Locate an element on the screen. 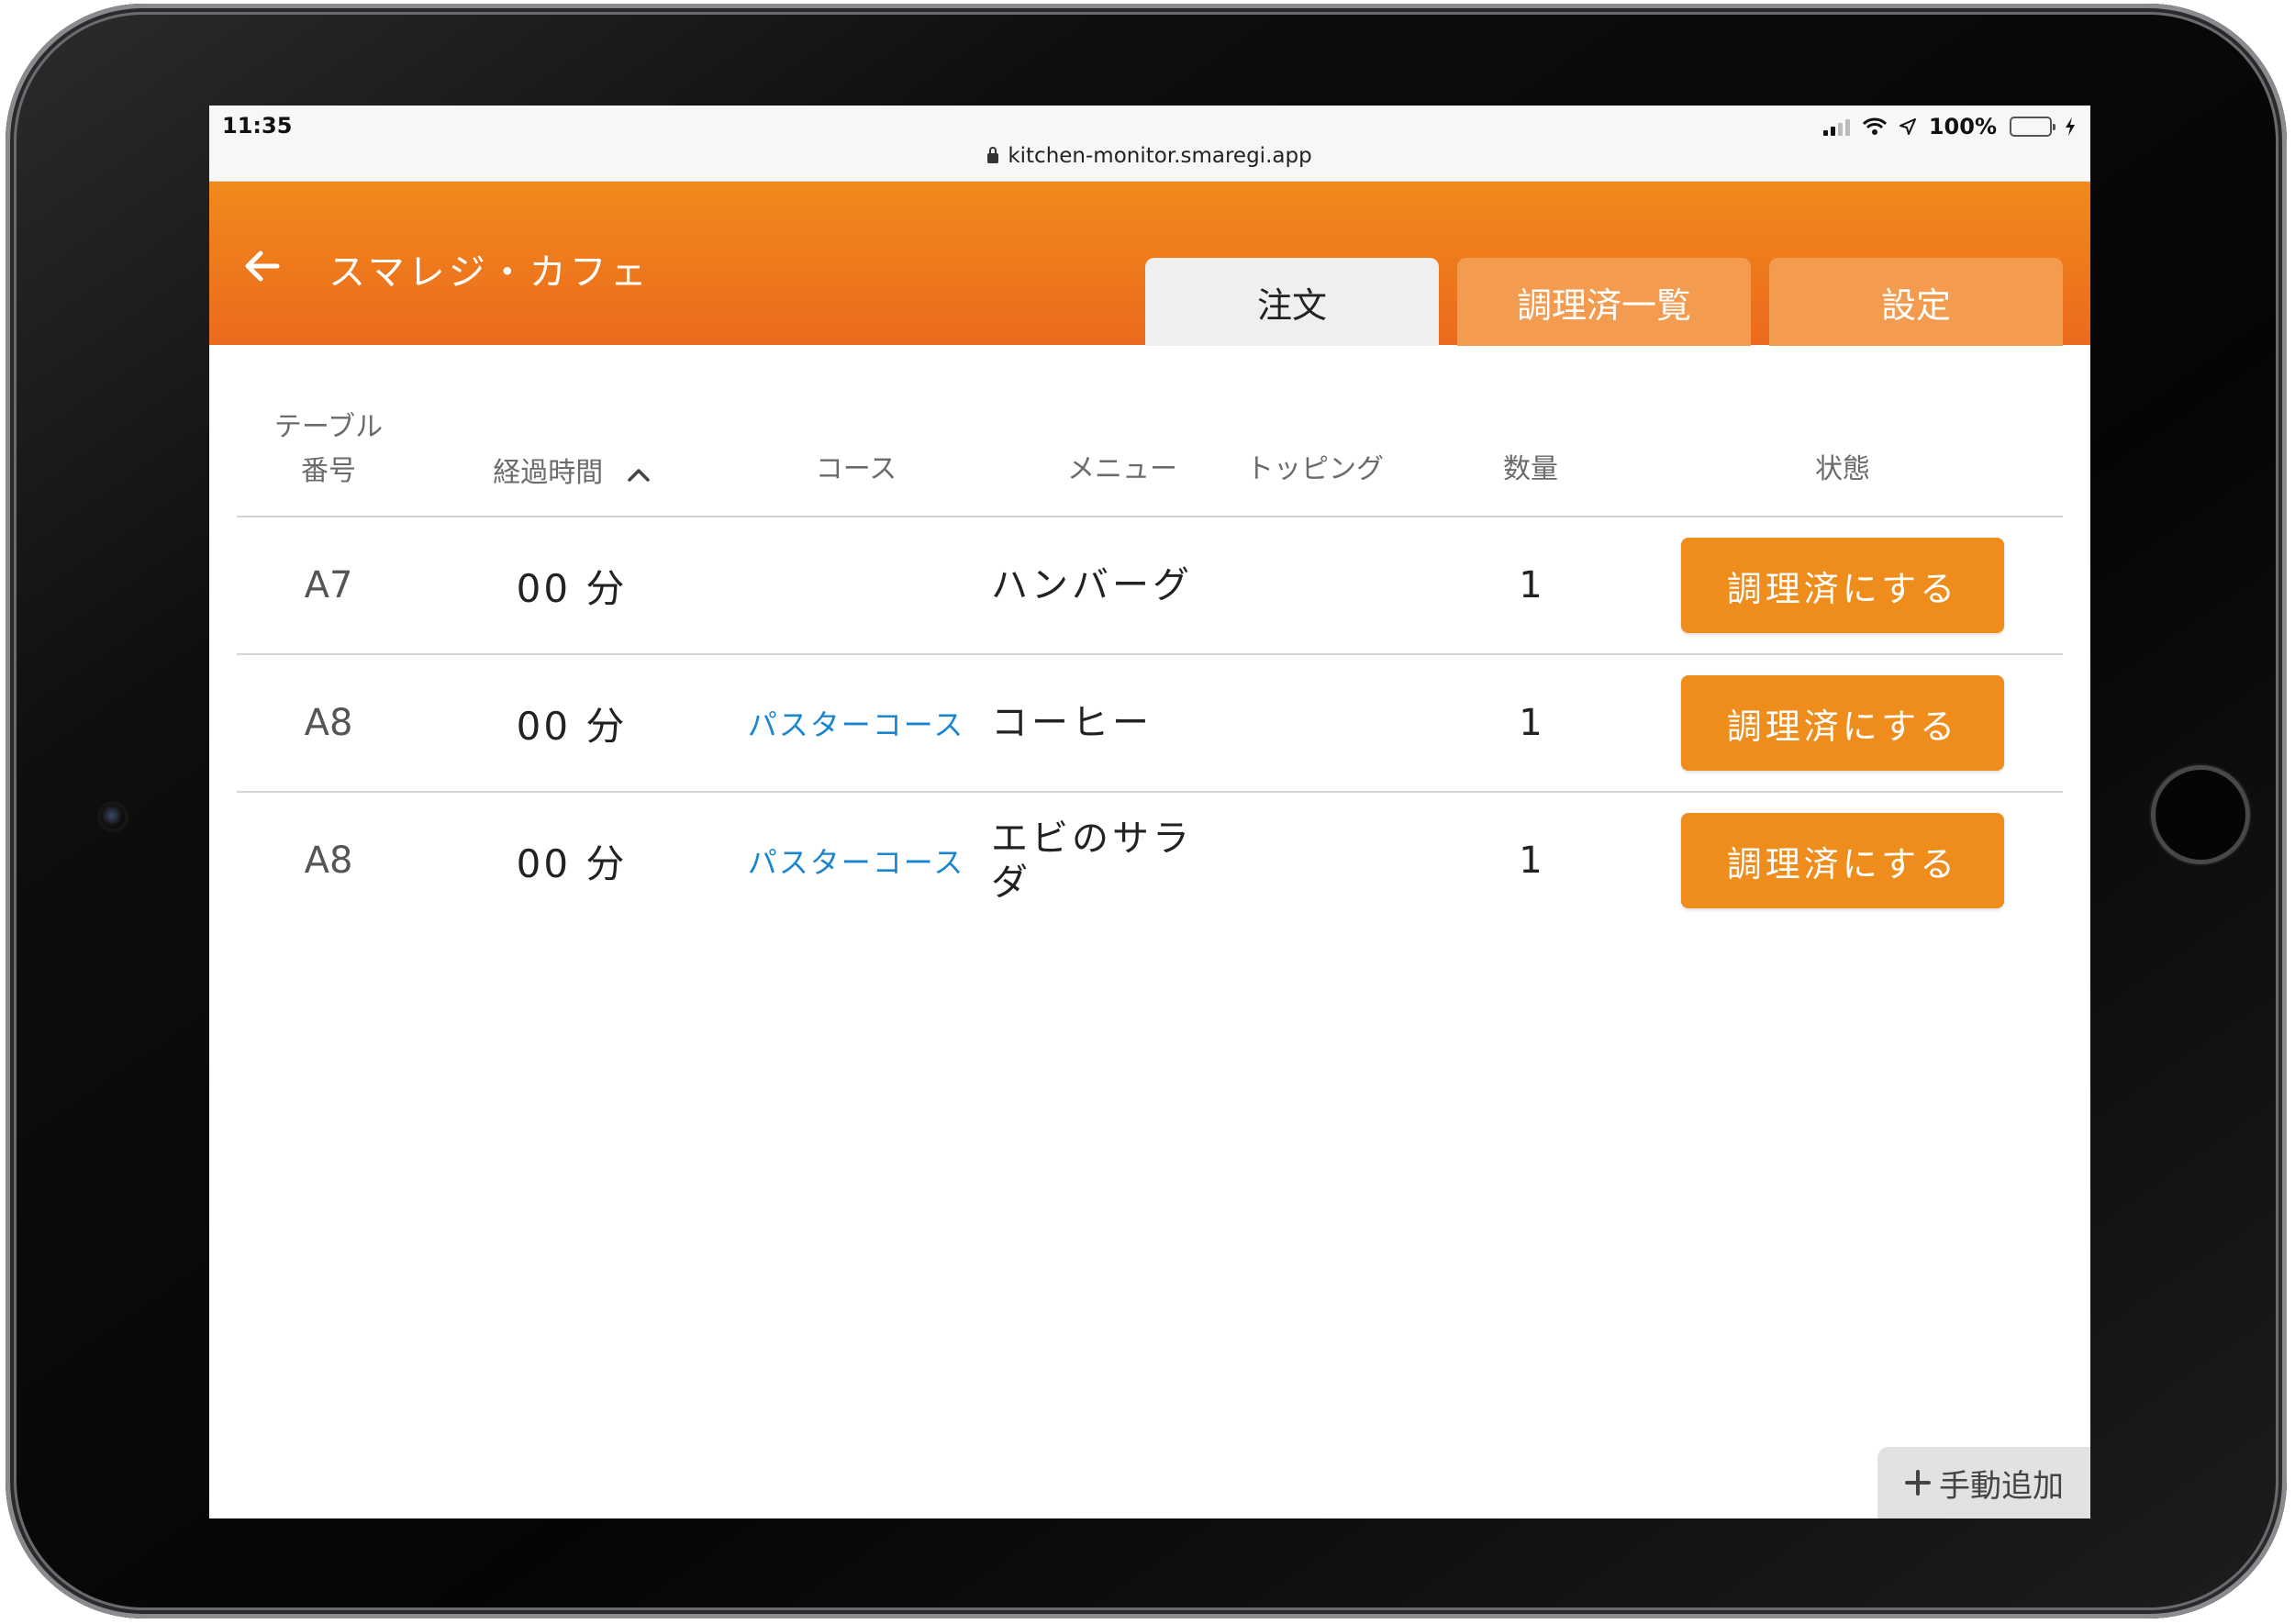  back-button is located at coordinates (262, 266).